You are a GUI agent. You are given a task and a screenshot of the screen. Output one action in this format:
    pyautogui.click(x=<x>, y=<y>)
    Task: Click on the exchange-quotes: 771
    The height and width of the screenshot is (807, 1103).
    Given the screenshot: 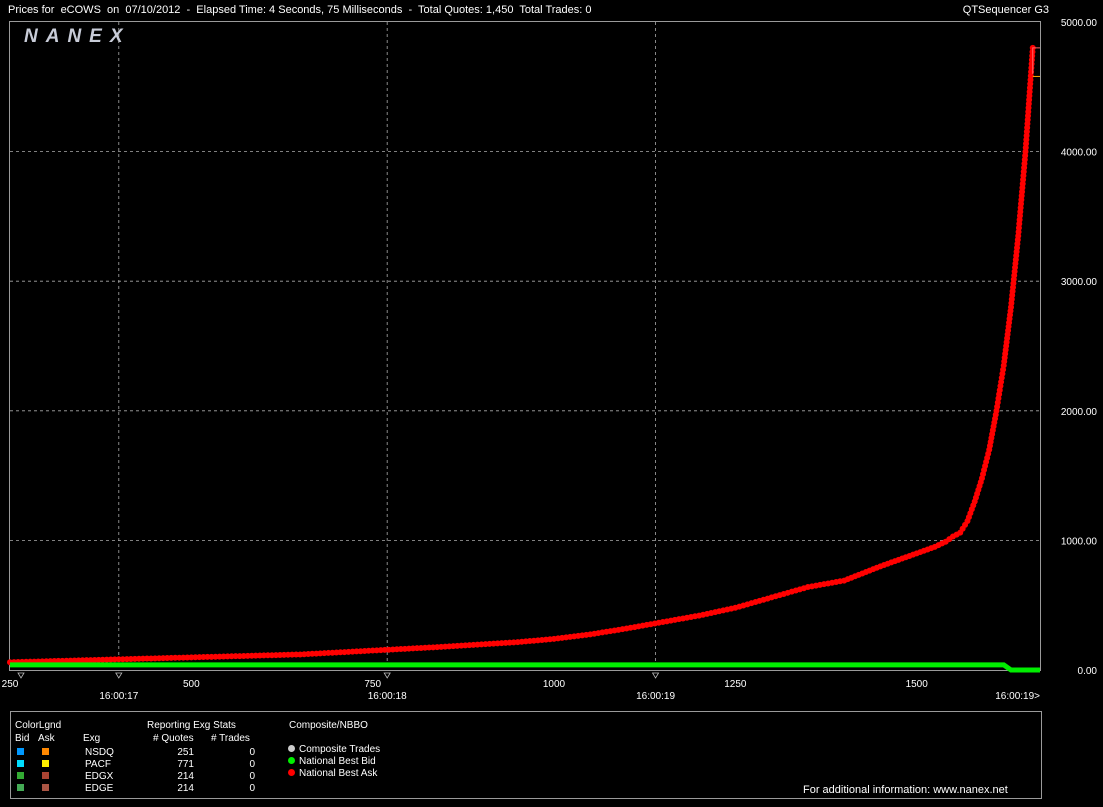 What is the action you would take?
    pyautogui.click(x=185, y=764)
    